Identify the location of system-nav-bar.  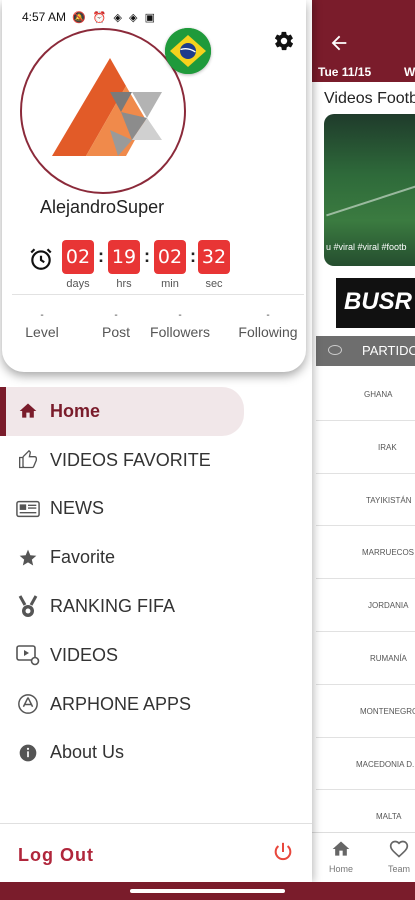
(207, 891).